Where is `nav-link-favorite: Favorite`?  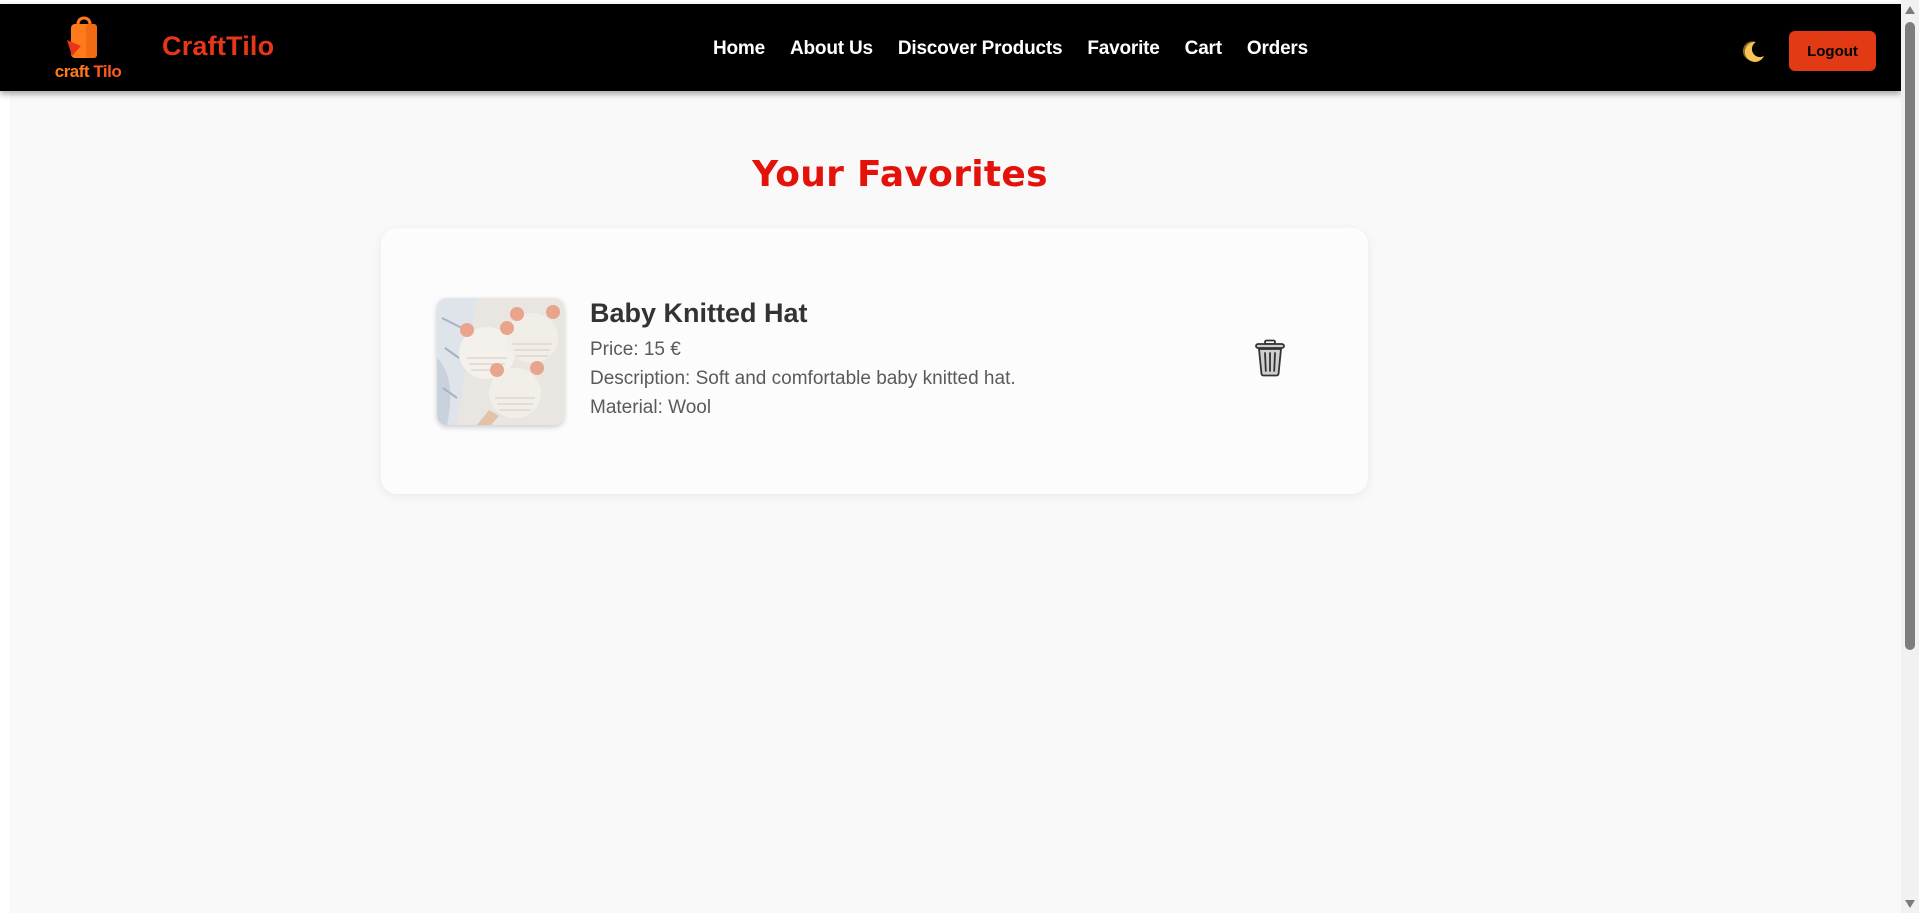 nav-link-favorite: Favorite is located at coordinates (1123, 49).